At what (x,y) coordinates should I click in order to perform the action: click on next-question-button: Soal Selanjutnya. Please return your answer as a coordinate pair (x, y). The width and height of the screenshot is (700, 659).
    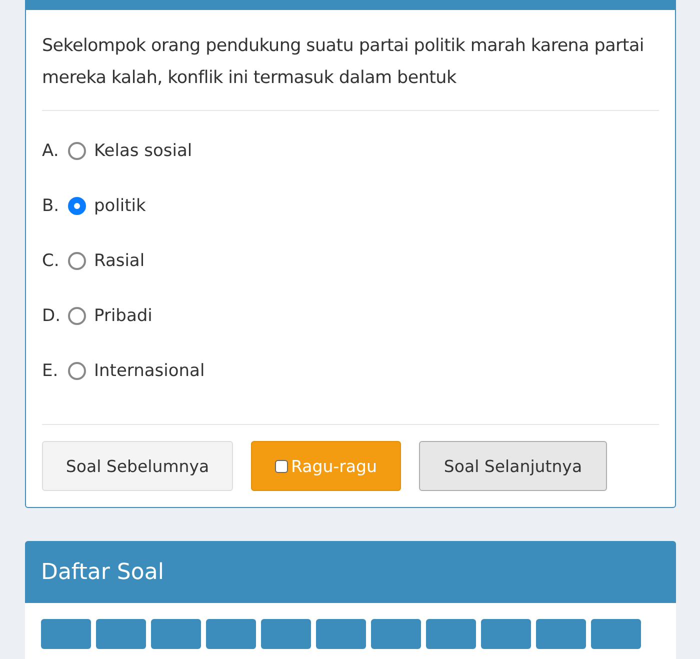
    Looking at the image, I should click on (513, 466).